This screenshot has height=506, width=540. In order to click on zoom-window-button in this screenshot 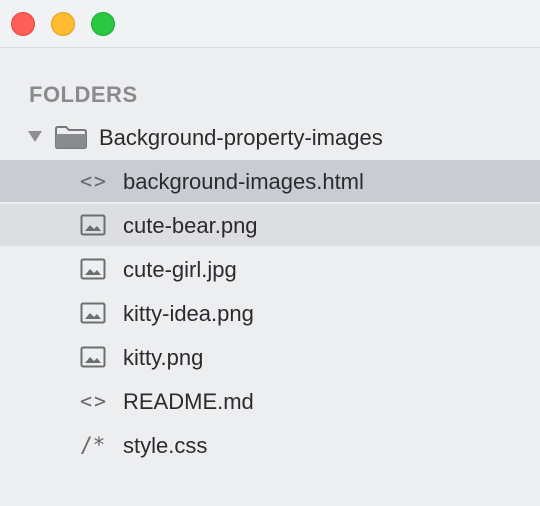, I will do `click(103, 24)`.